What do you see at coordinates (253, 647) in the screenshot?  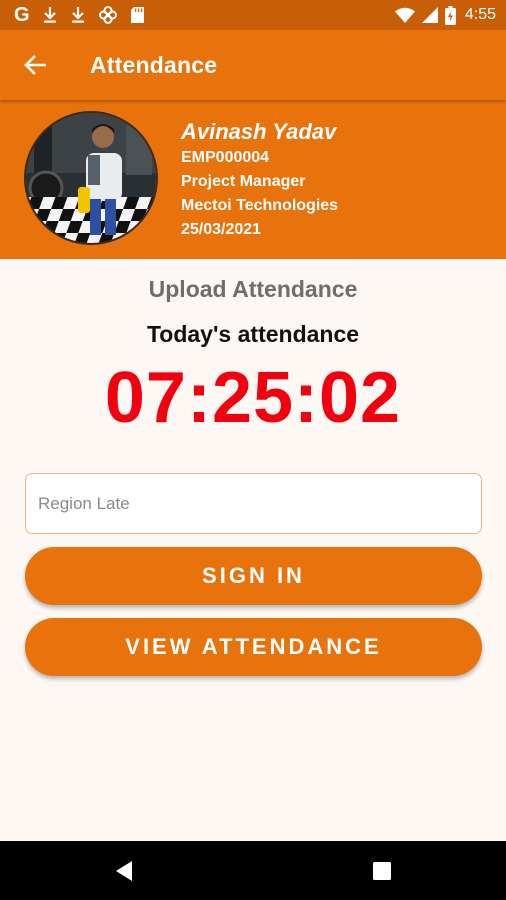 I see `view-attendance-button: VIEW ATTENDANCE` at bounding box center [253, 647].